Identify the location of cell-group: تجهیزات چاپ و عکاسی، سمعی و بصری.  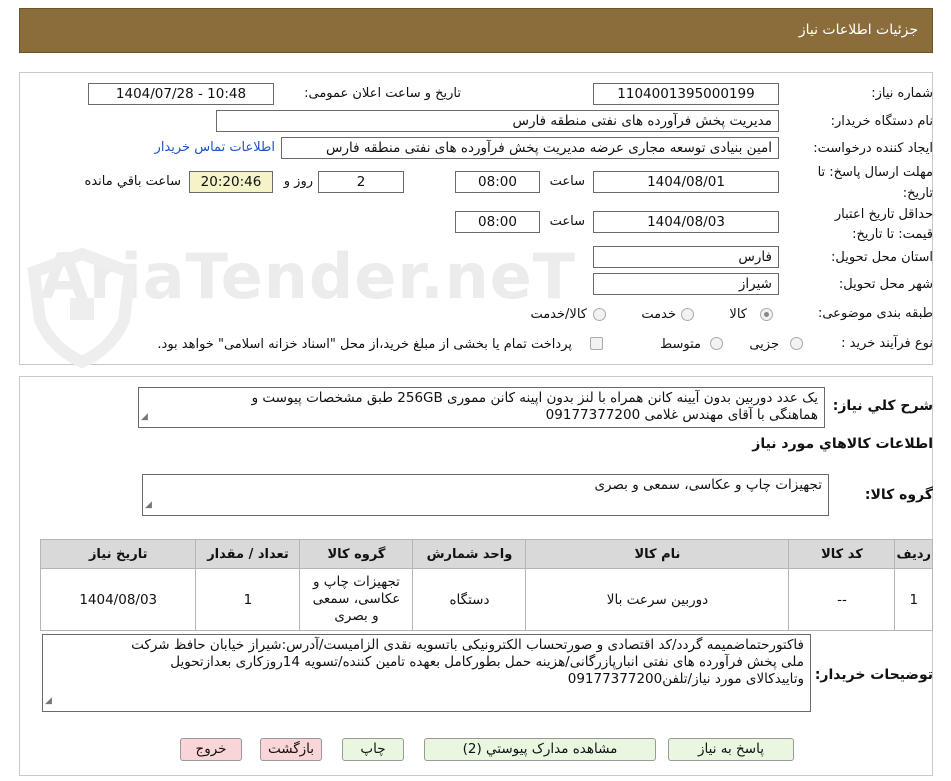
(356, 599).